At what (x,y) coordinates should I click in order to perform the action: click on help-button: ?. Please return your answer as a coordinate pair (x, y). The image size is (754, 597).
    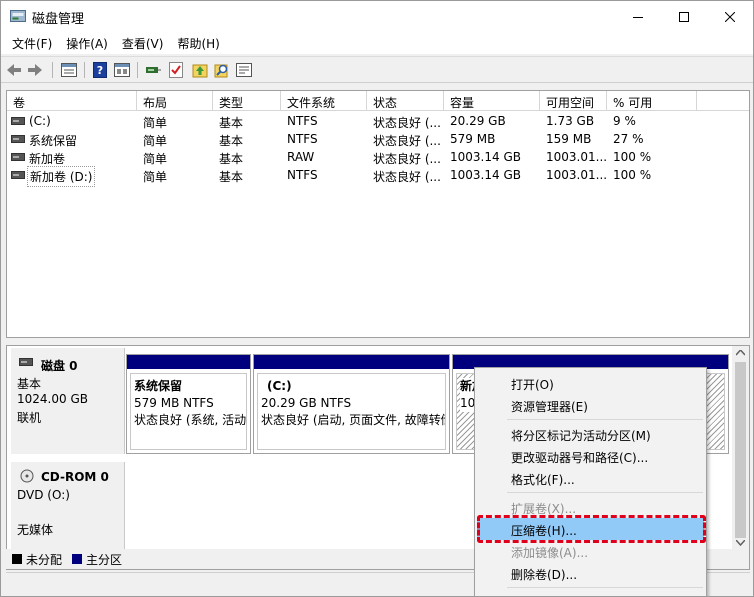
    Looking at the image, I should click on (100, 70).